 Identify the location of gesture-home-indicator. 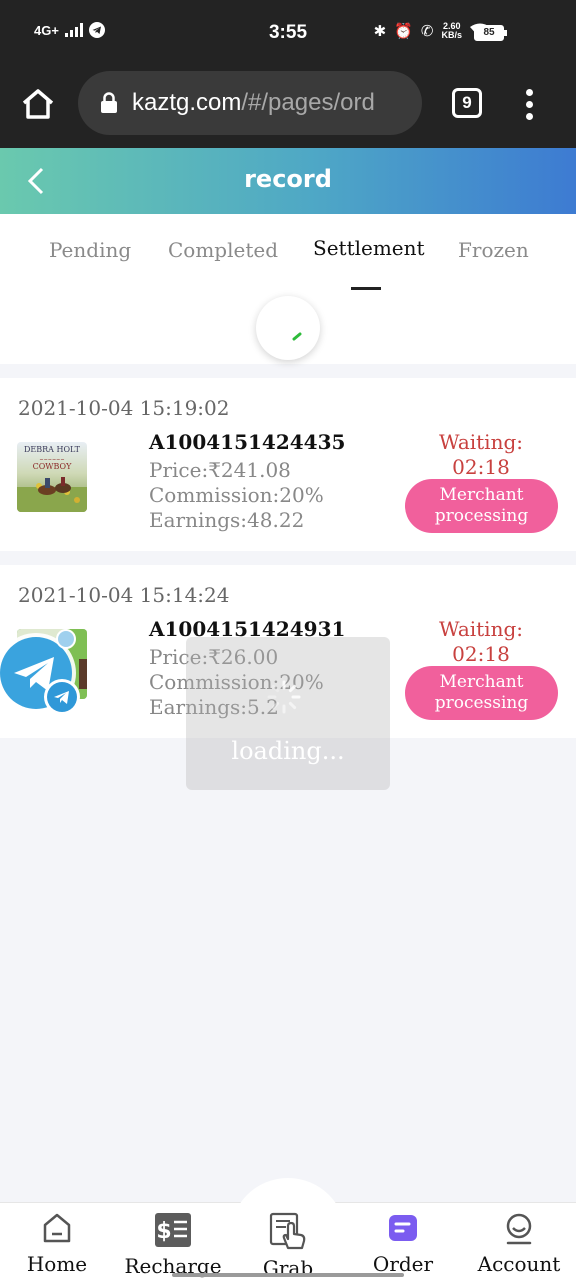
(288, 1275).